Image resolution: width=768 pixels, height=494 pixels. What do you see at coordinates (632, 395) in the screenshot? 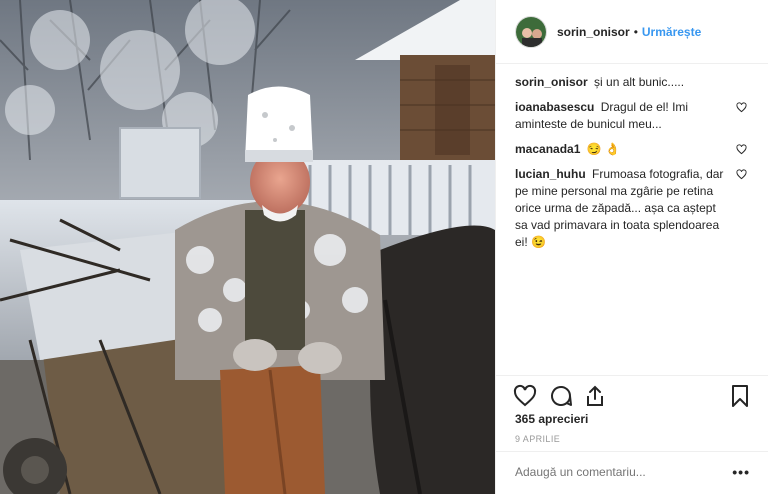
I see `post-actions-bar` at bounding box center [632, 395].